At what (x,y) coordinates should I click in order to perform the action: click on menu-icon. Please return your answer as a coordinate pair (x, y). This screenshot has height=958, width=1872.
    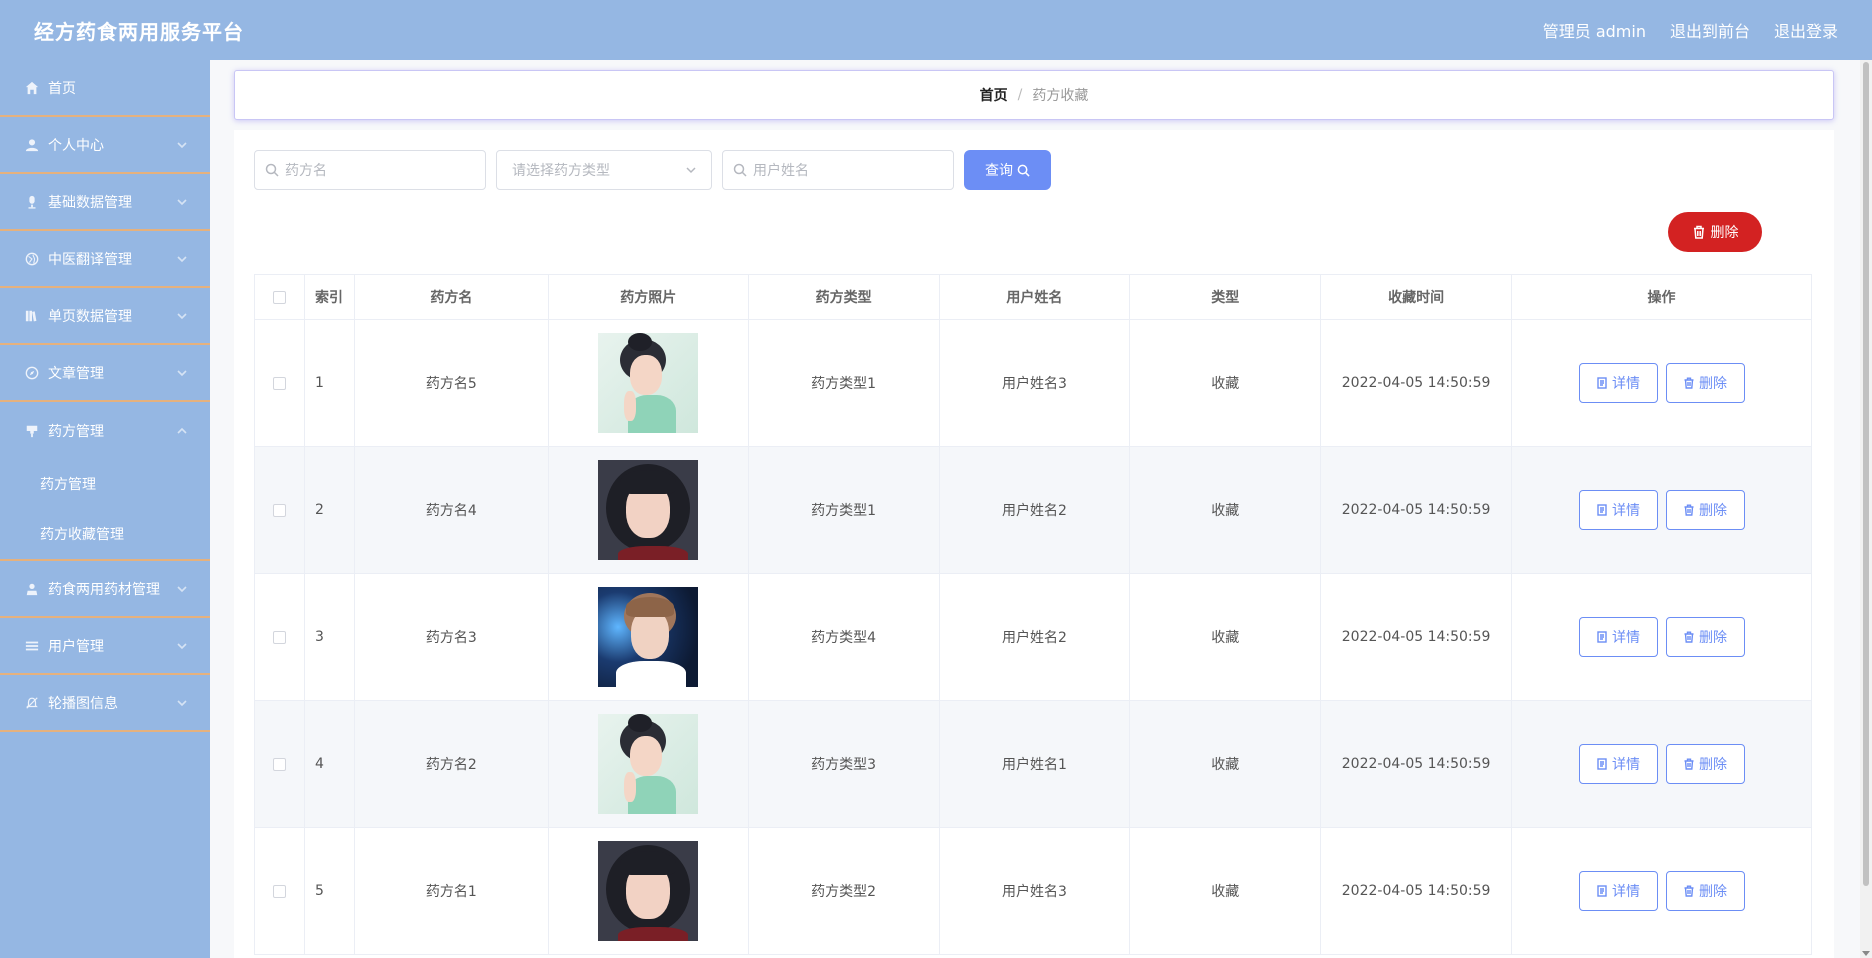
    Looking at the image, I should click on (32, 646).